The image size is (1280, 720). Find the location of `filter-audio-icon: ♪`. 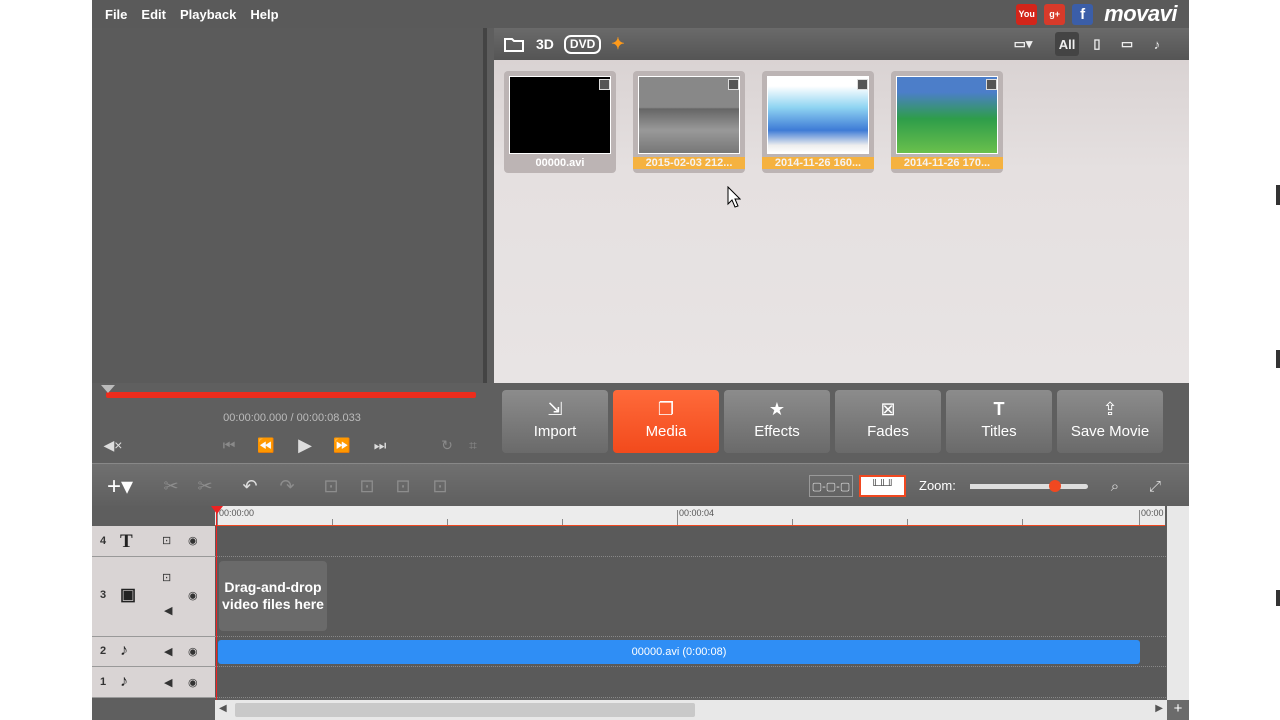

filter-audio-icon: ♪ is located at coordinates (1157, 44).